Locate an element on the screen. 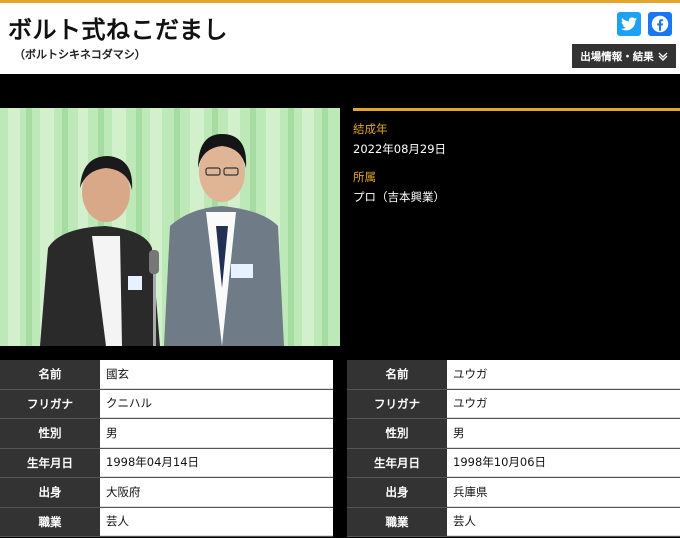 This screenshot has width=680, height=538. facebook-share-button is located at coordinates (660, 24).